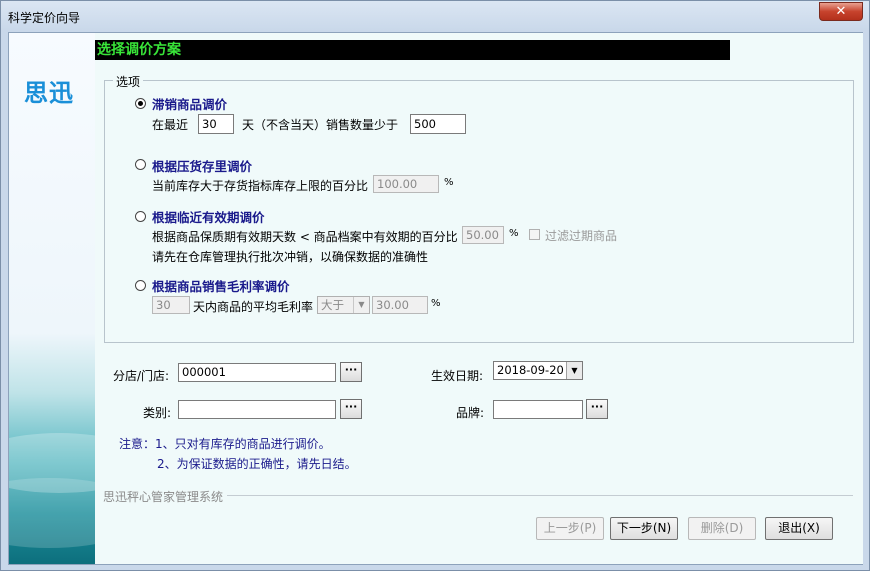  What do you see at coordinates (570, 528) in the screenshot?
I see `prev-button: 上一步(P)` at bounding box center [570, 528].